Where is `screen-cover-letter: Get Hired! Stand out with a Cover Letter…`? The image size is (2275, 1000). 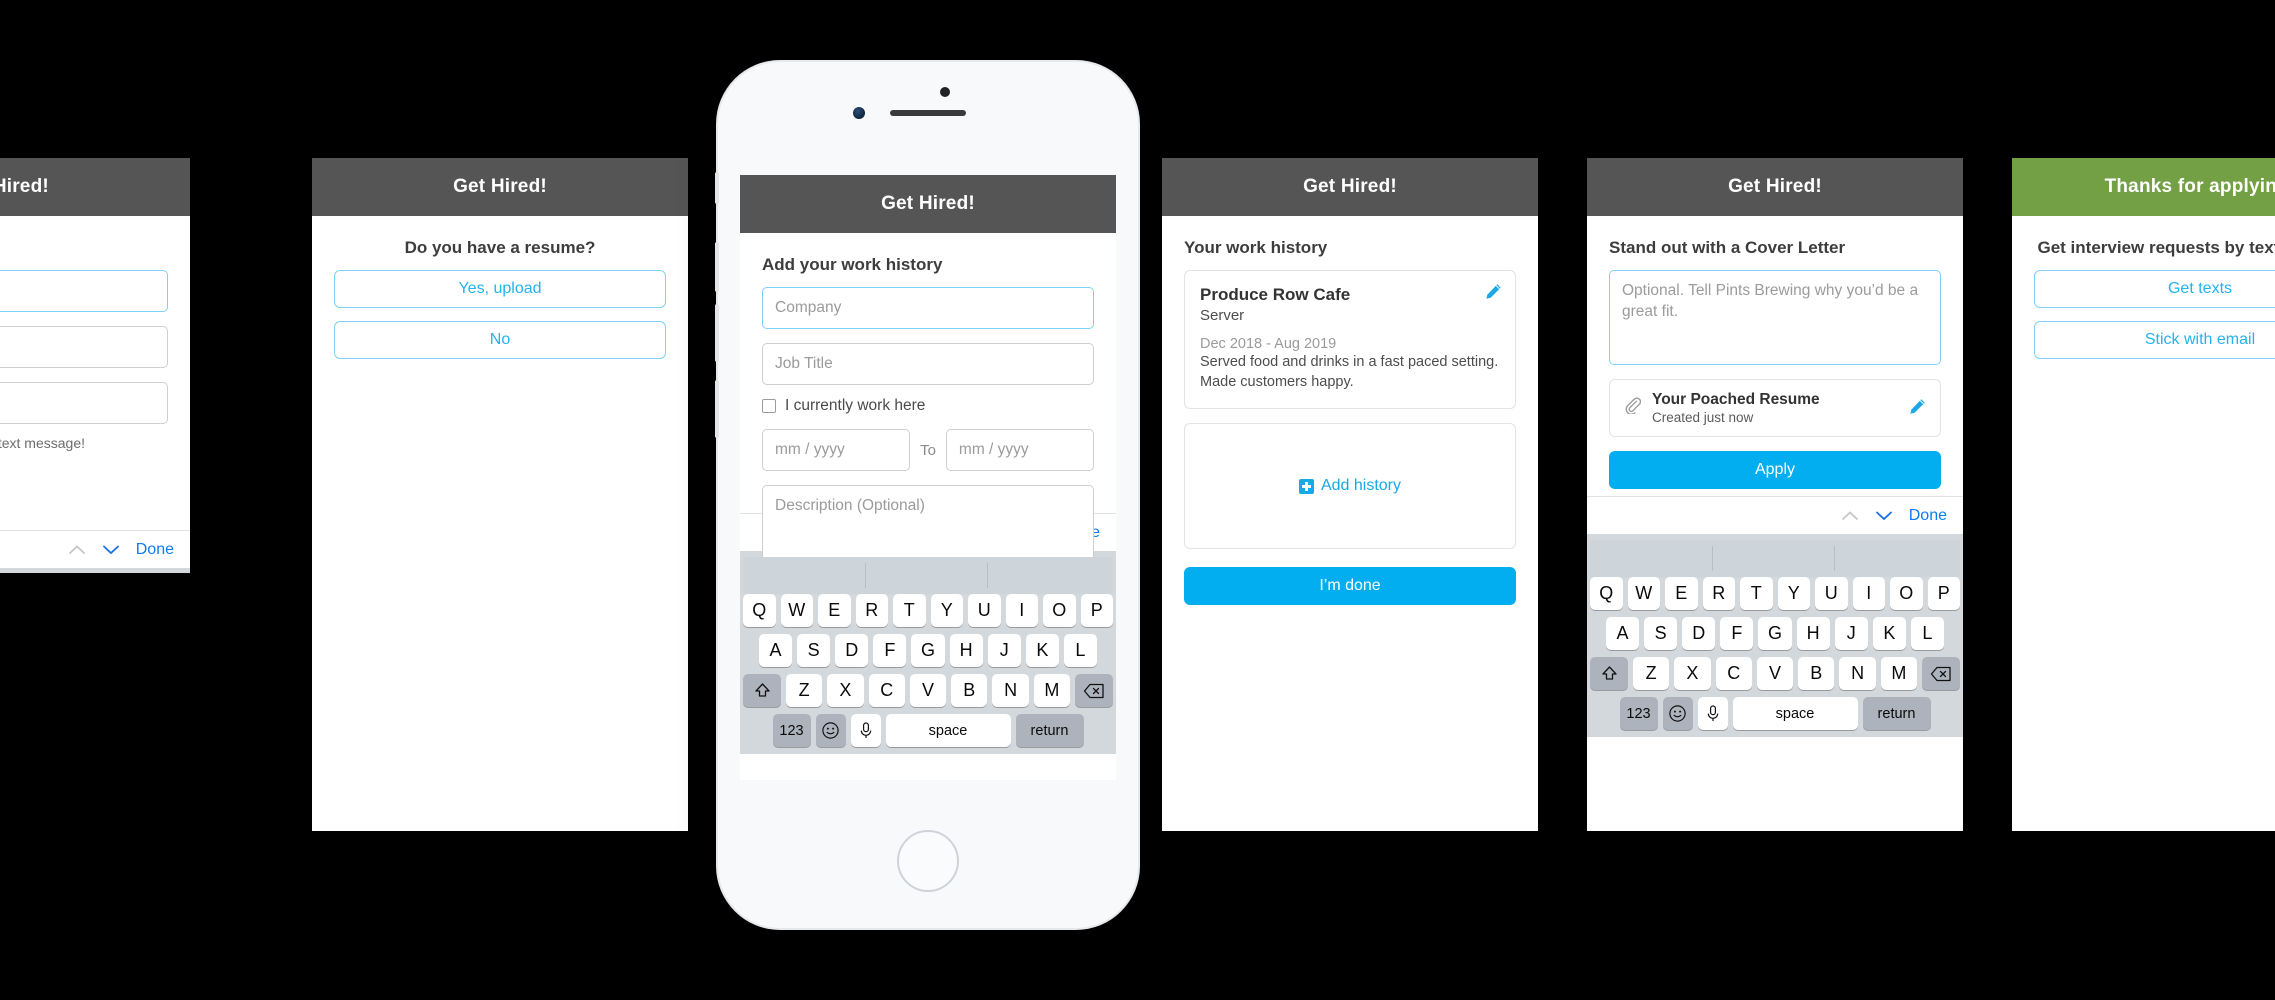 screen-cover-letter: Get Hired! Stand out with a Cover Letter… is located at coordinates (1775, 494).